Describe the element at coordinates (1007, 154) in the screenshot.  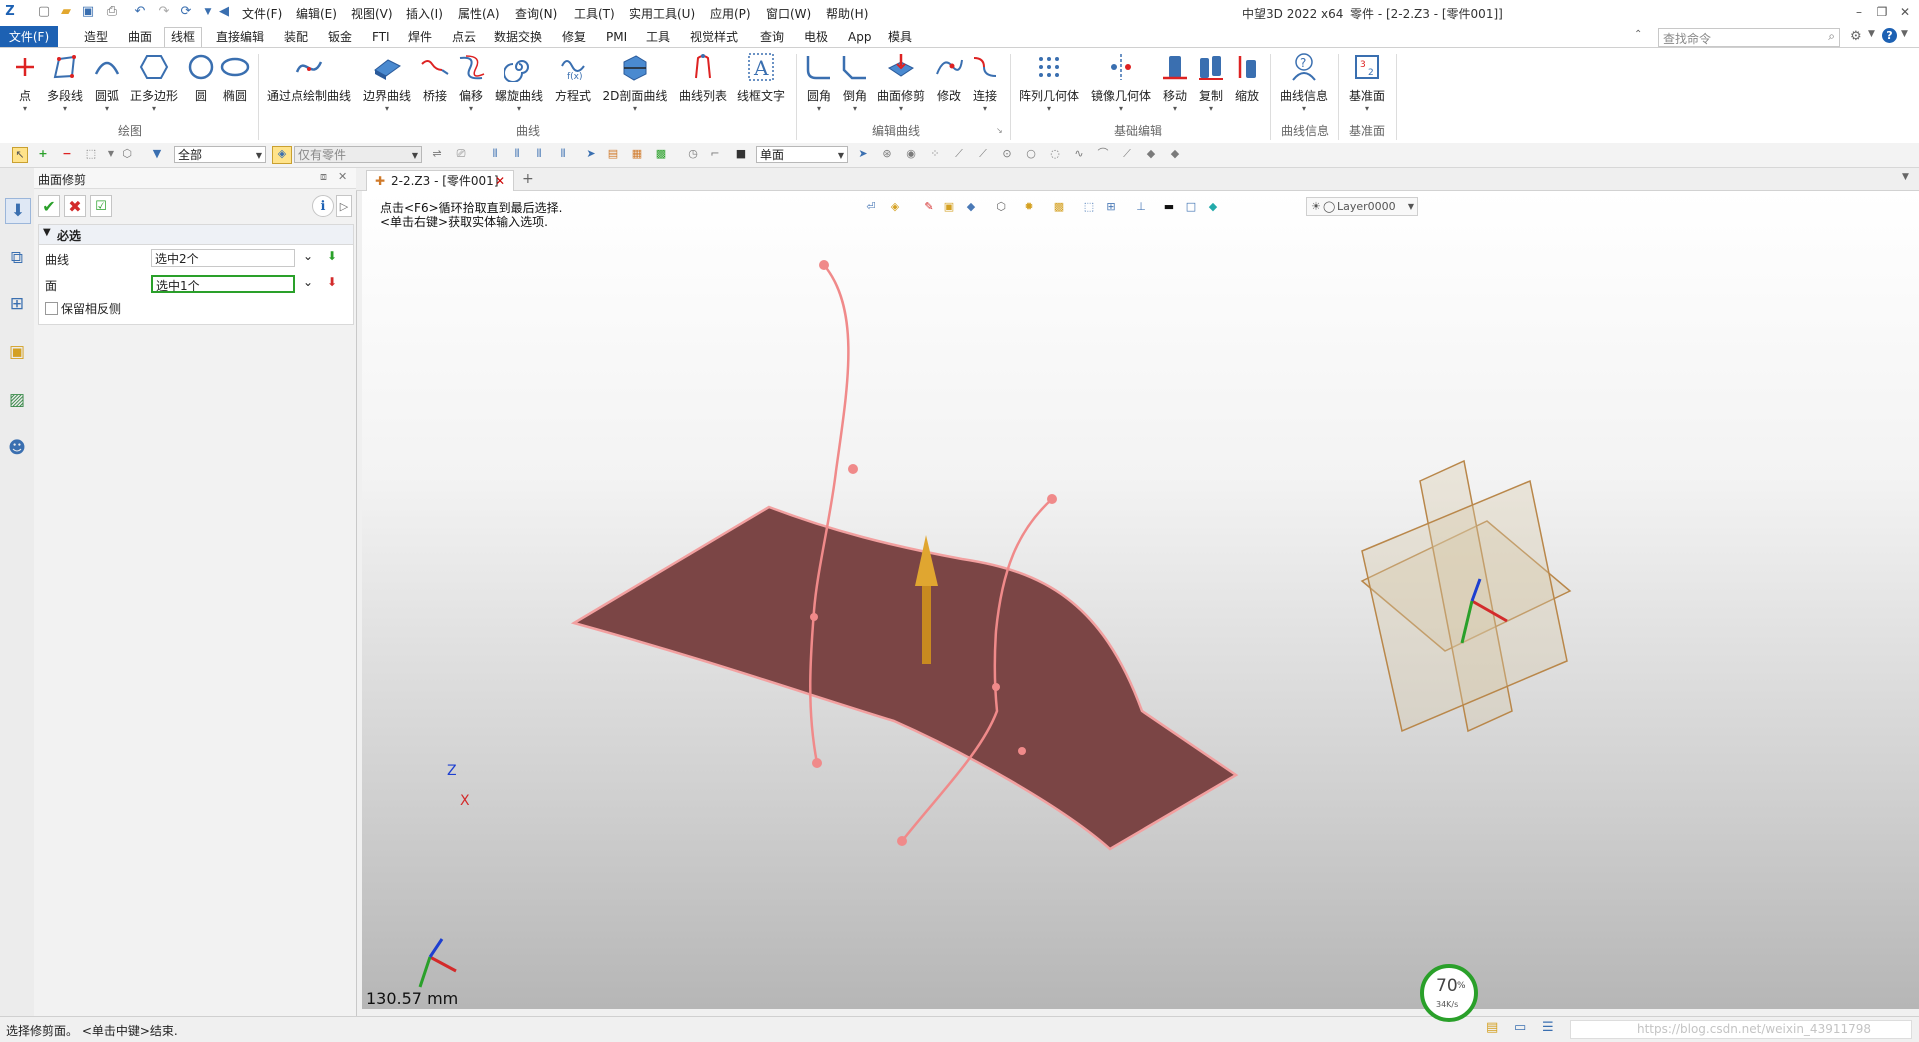
I see `snap-center-icon: ⊙` at that location.